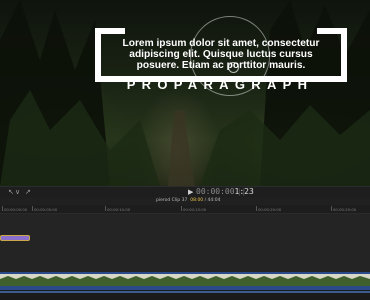 The height and width of the screenshot is (300, 370). Describe the element at coordinates (190, 192) in the screenshot. I see `play-icon: ▶` at that location.